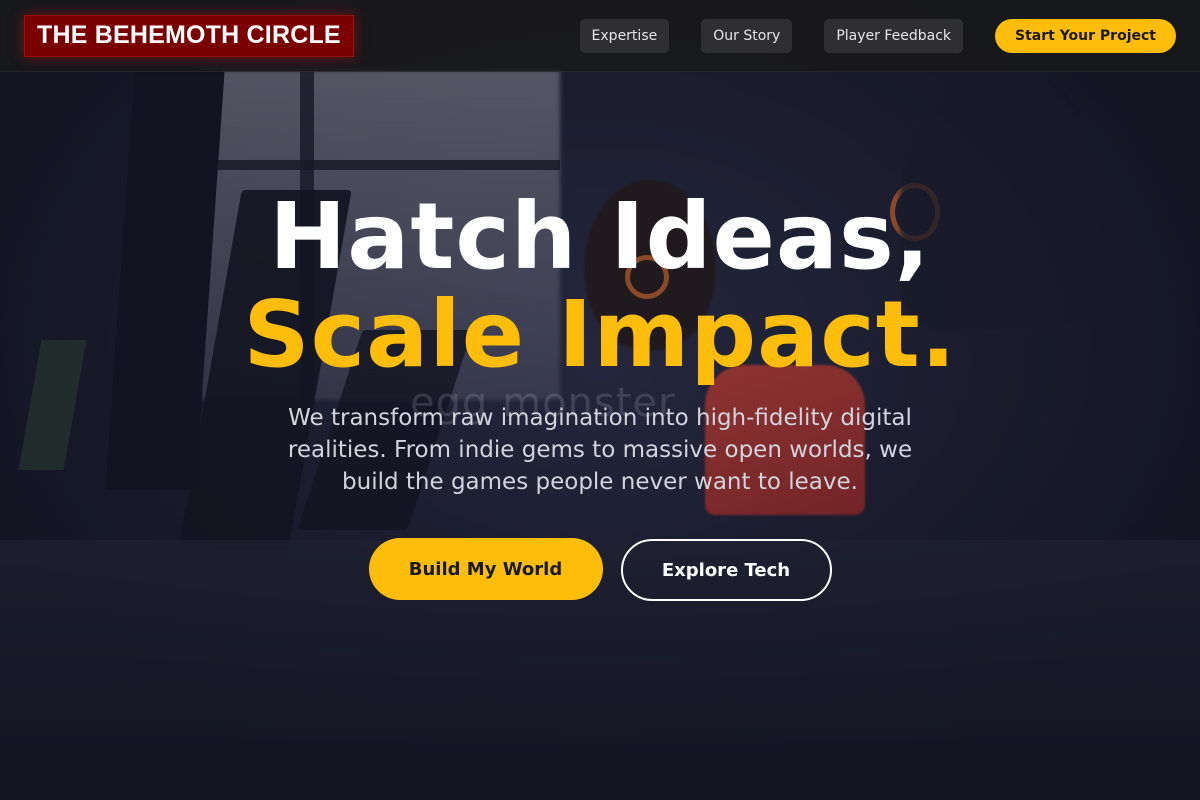 This screenshot has height=800, width=1200. What do you see at coordinates (189, 35) in the screenshot?
I see `brand-logo: THE BEHEMOTH CIRCLE` at bounding box center [189, 35].